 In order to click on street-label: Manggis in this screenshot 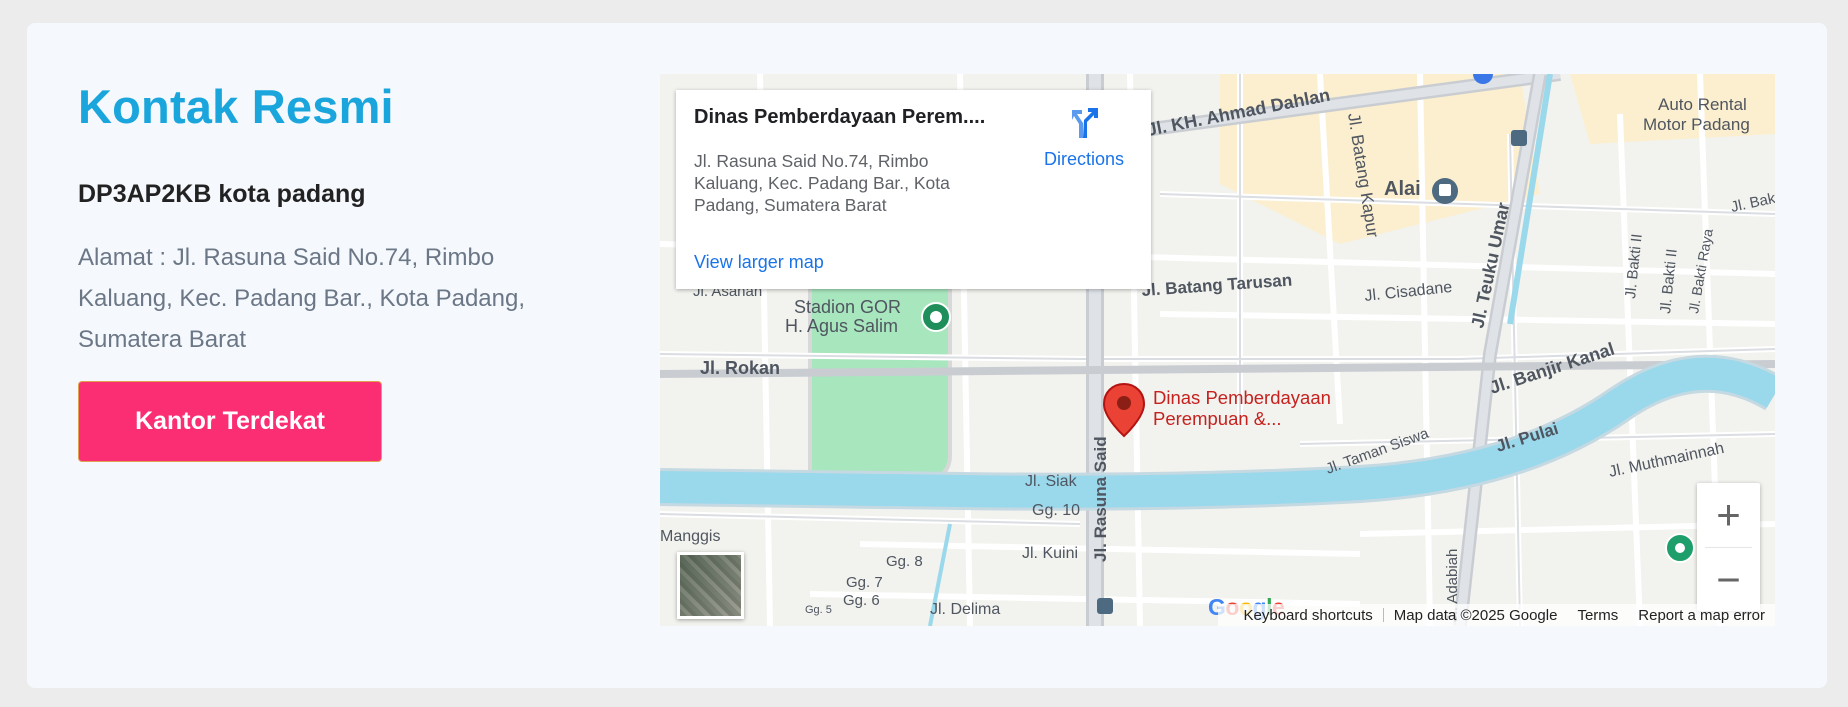, I will do `click(690, 536)`.